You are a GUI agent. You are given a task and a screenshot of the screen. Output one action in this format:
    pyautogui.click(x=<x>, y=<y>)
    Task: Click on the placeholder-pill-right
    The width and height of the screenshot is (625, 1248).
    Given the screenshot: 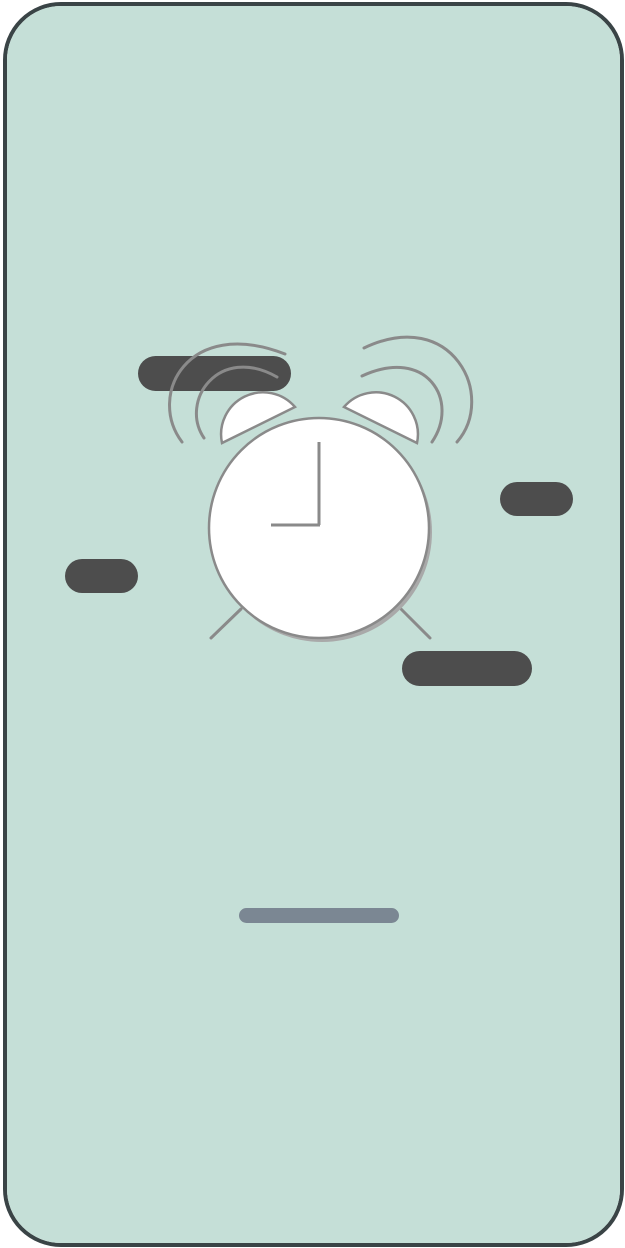 What is the action you would take?
    pyautogui.click(x=536, y=499)
    